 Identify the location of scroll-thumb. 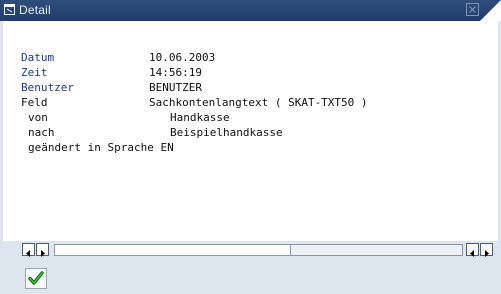
(173, 250).